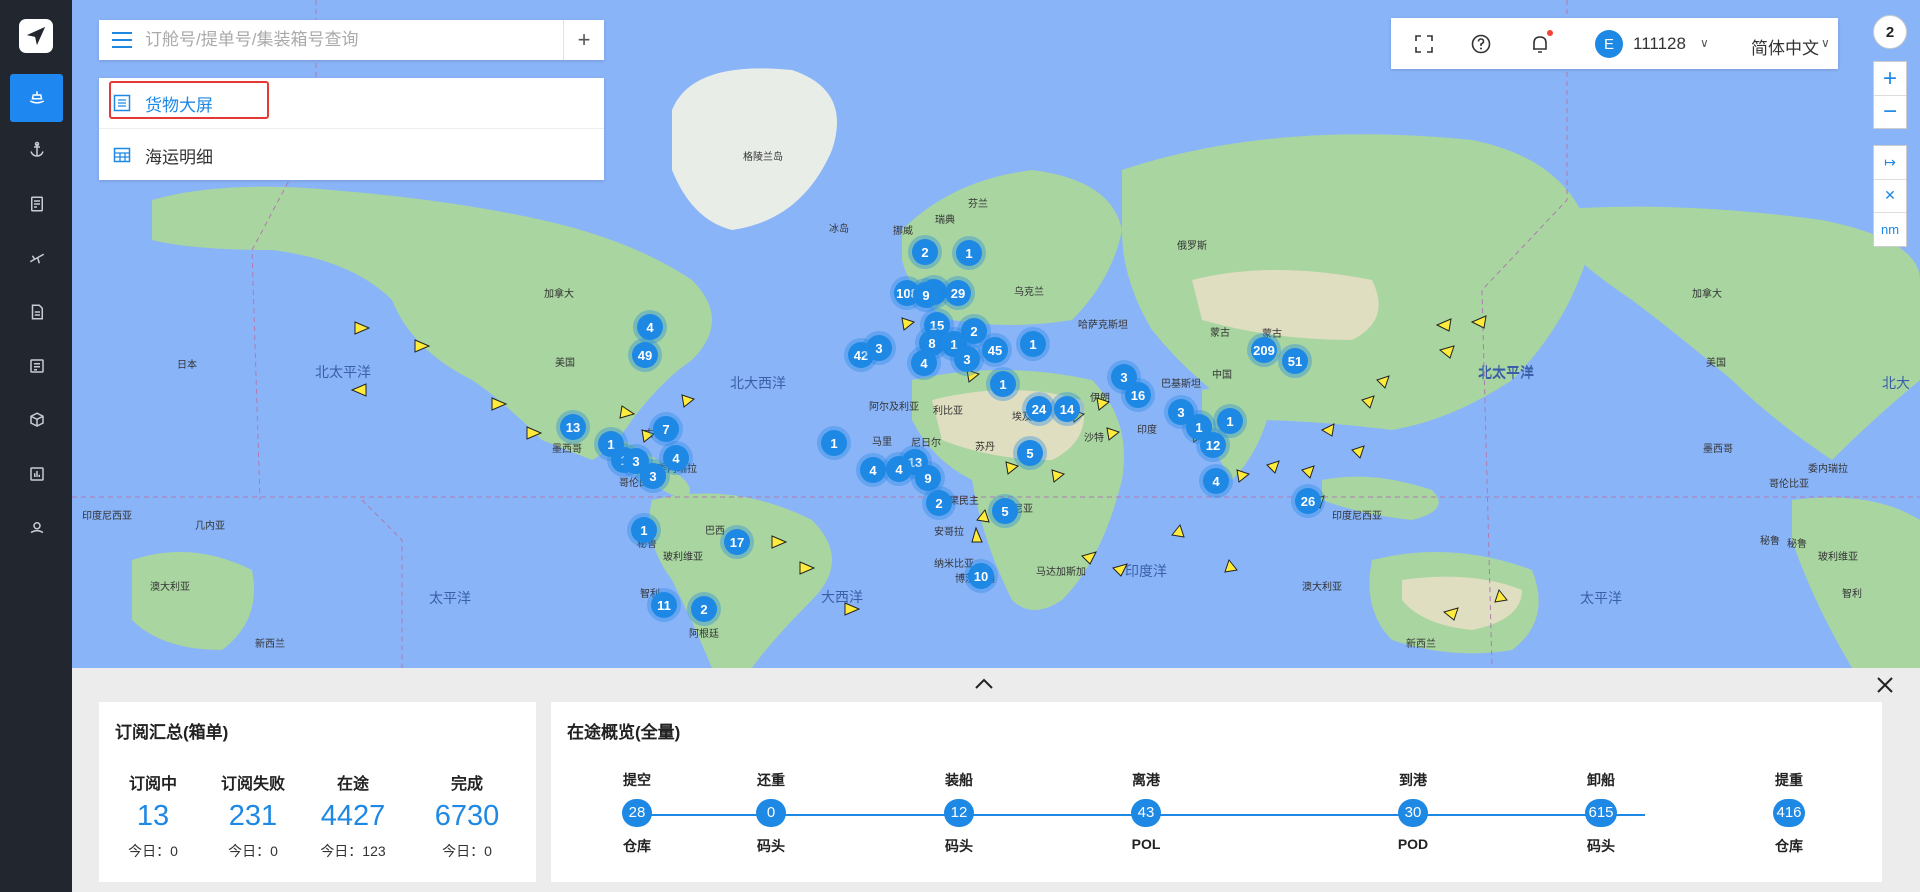 This screenshot has height=892, width=1920. I want to click on vessel-cluster: 29, so click(958, 293).